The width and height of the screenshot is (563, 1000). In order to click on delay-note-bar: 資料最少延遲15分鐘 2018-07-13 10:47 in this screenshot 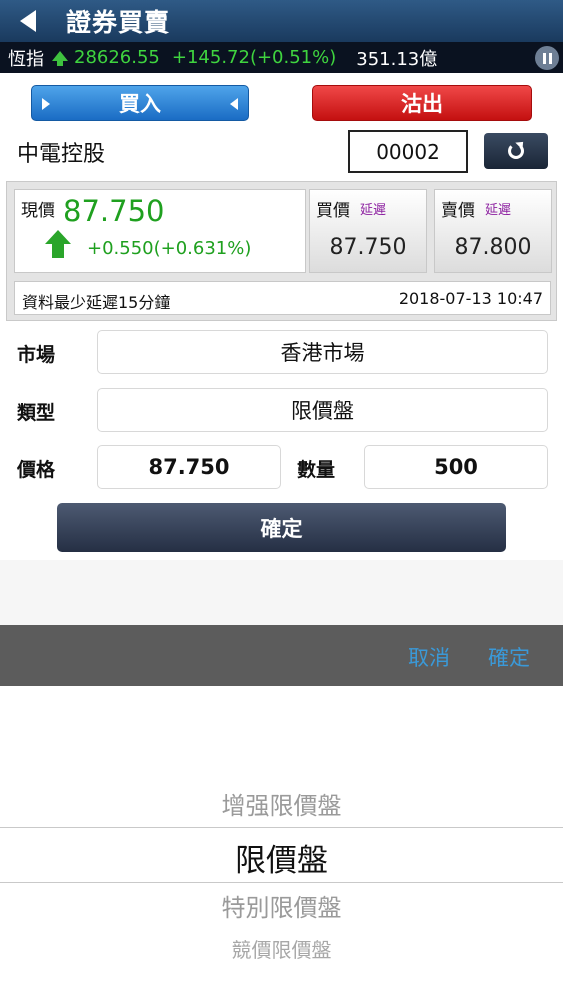, I will do `click(282, 298)`.